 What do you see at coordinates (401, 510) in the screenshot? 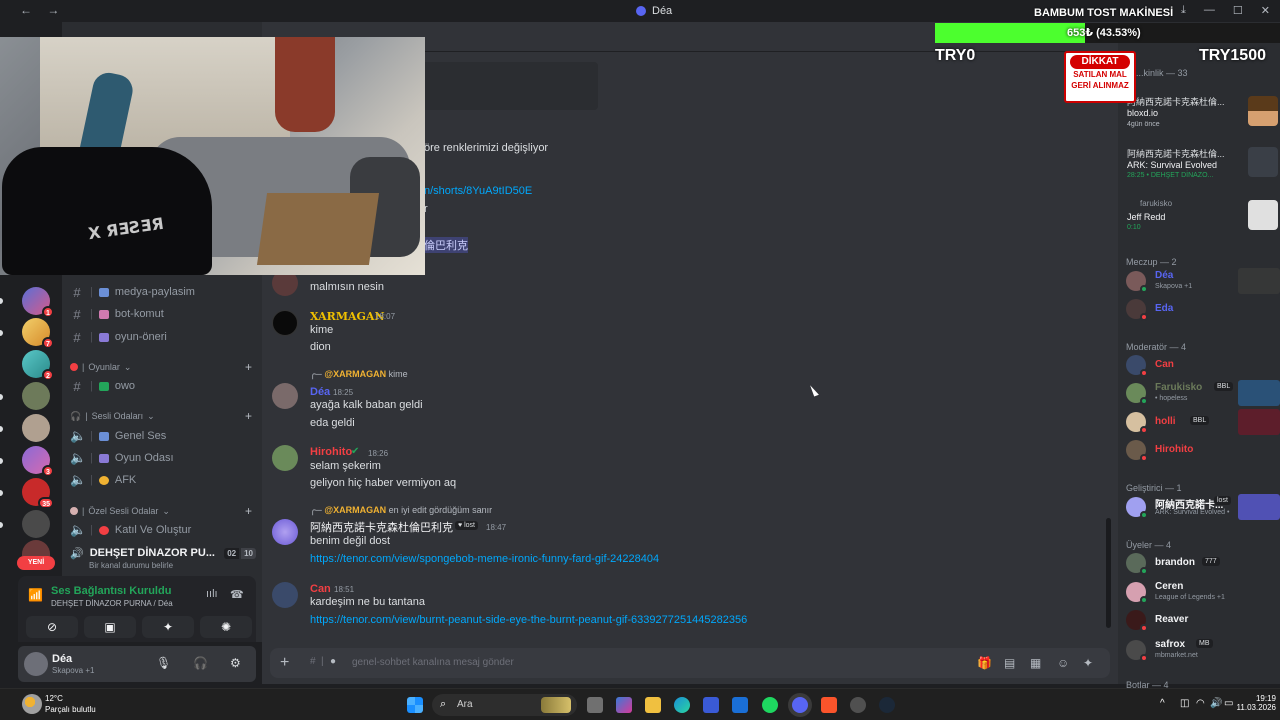
I see `reply-preview: ╭─ @XARMAGAN en iyi edit gördüğüm sanır` at bounding box center [401, 510].